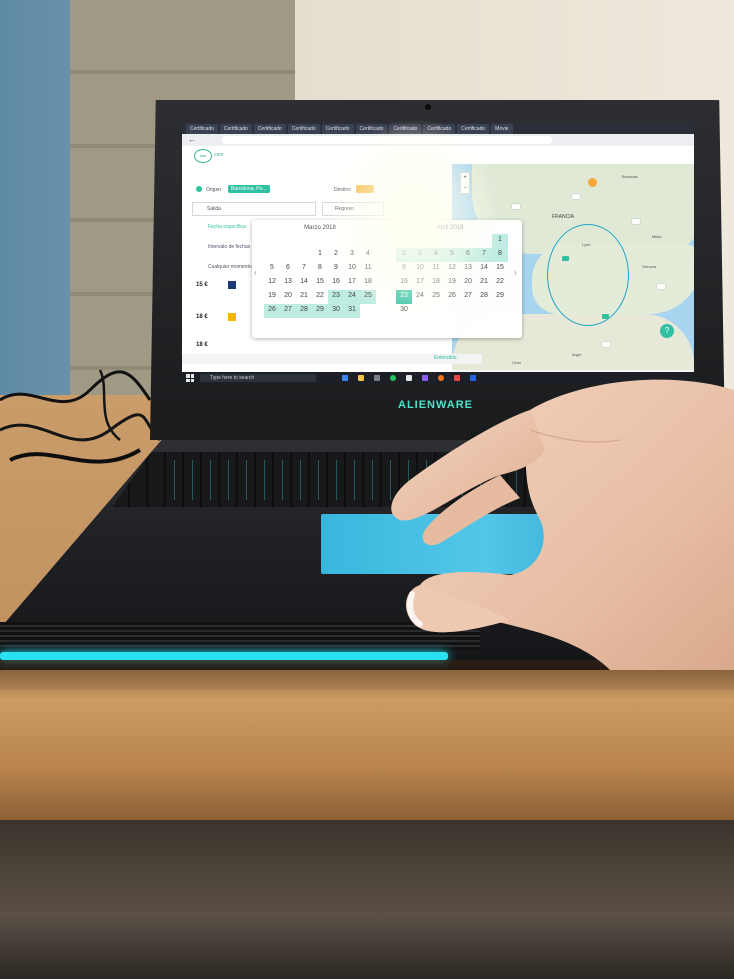  What do you see at coordinates (365, 189) in the screenshot?
I see `destination-chip` at bounding box center [365, 189].